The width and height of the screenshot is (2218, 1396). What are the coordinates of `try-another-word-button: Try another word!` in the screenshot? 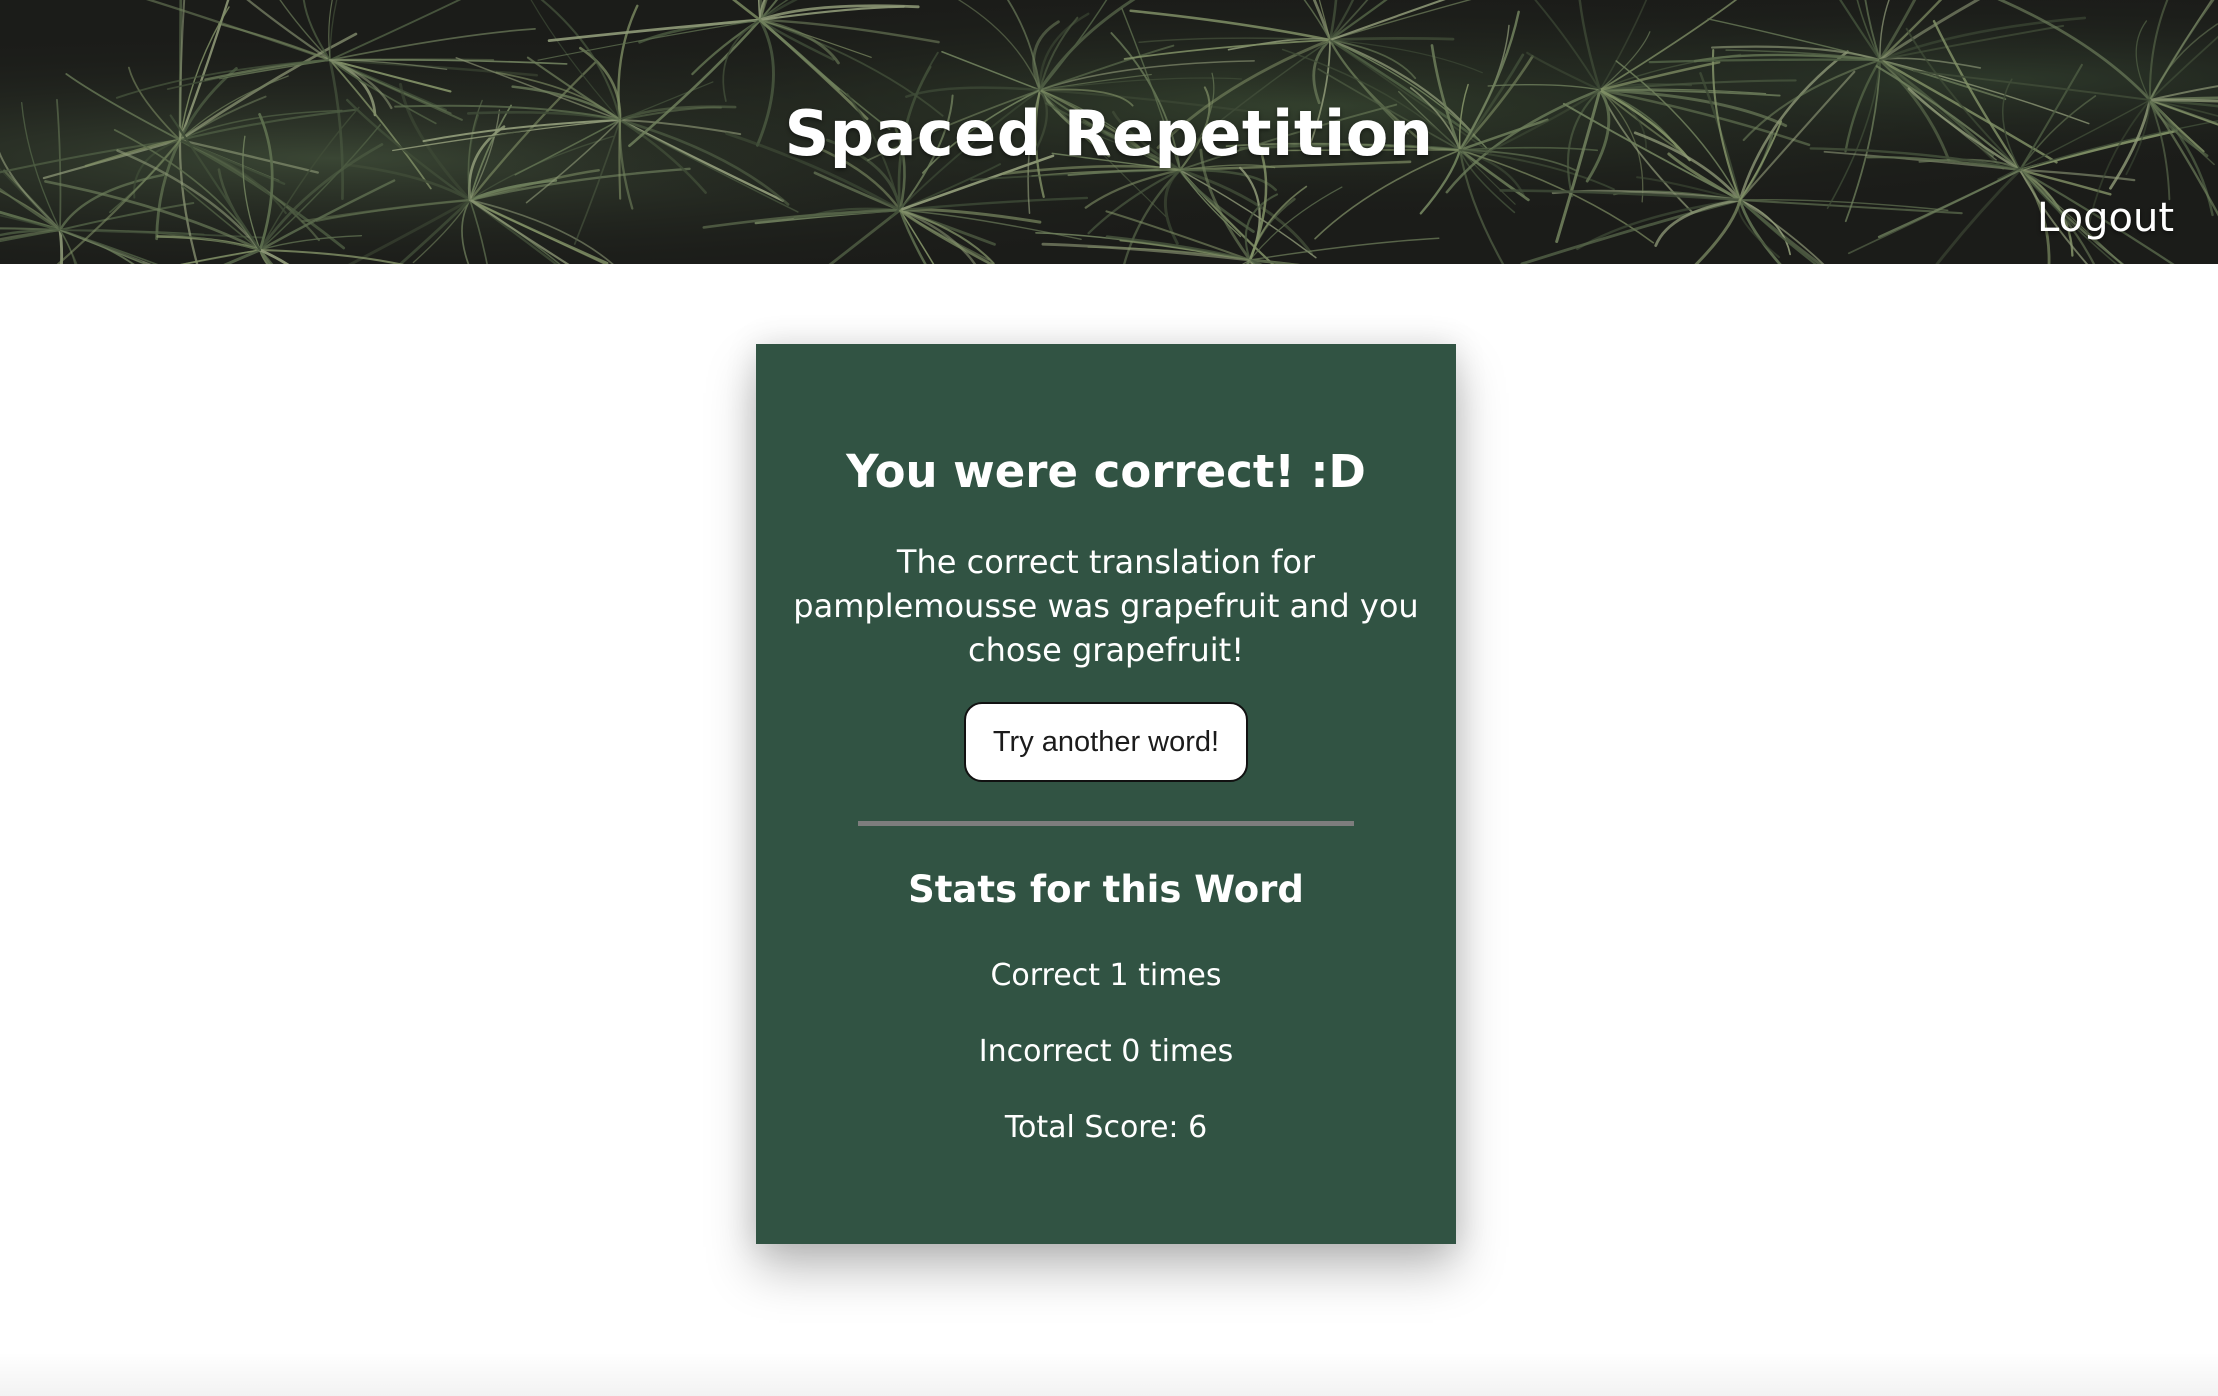 It's located at (1106, 742).